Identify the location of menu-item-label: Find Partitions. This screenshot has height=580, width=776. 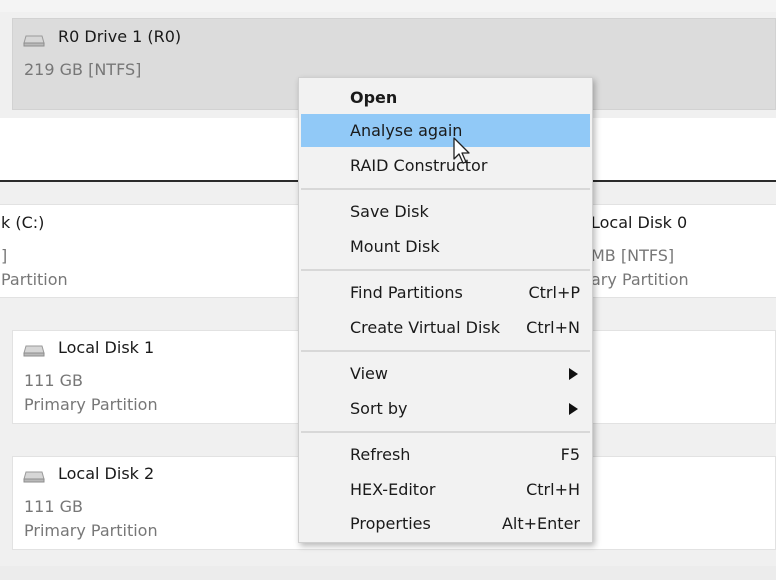
(406, 292).